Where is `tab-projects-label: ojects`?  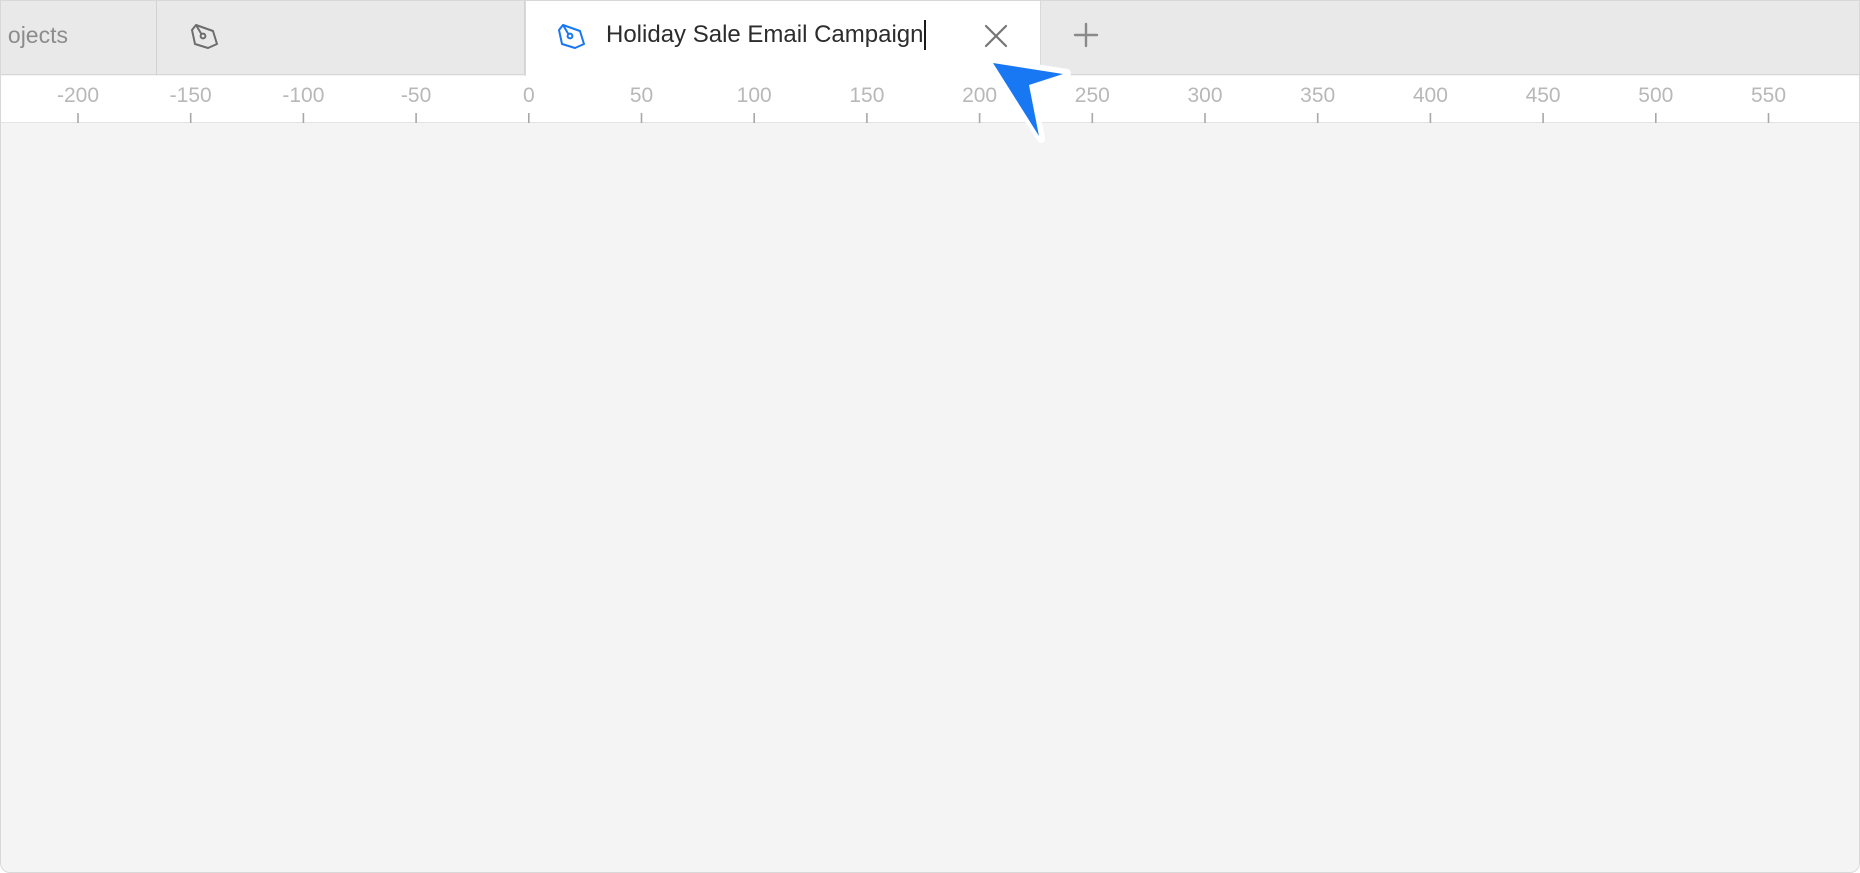
tab-projects-label: ojects is located at coordinates (37, 35).